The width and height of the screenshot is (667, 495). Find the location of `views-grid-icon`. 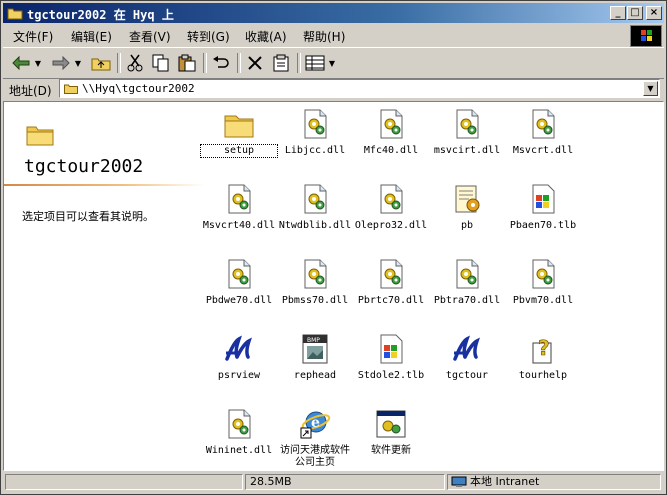

views-grid-icon is located at coordinates (315, 63).